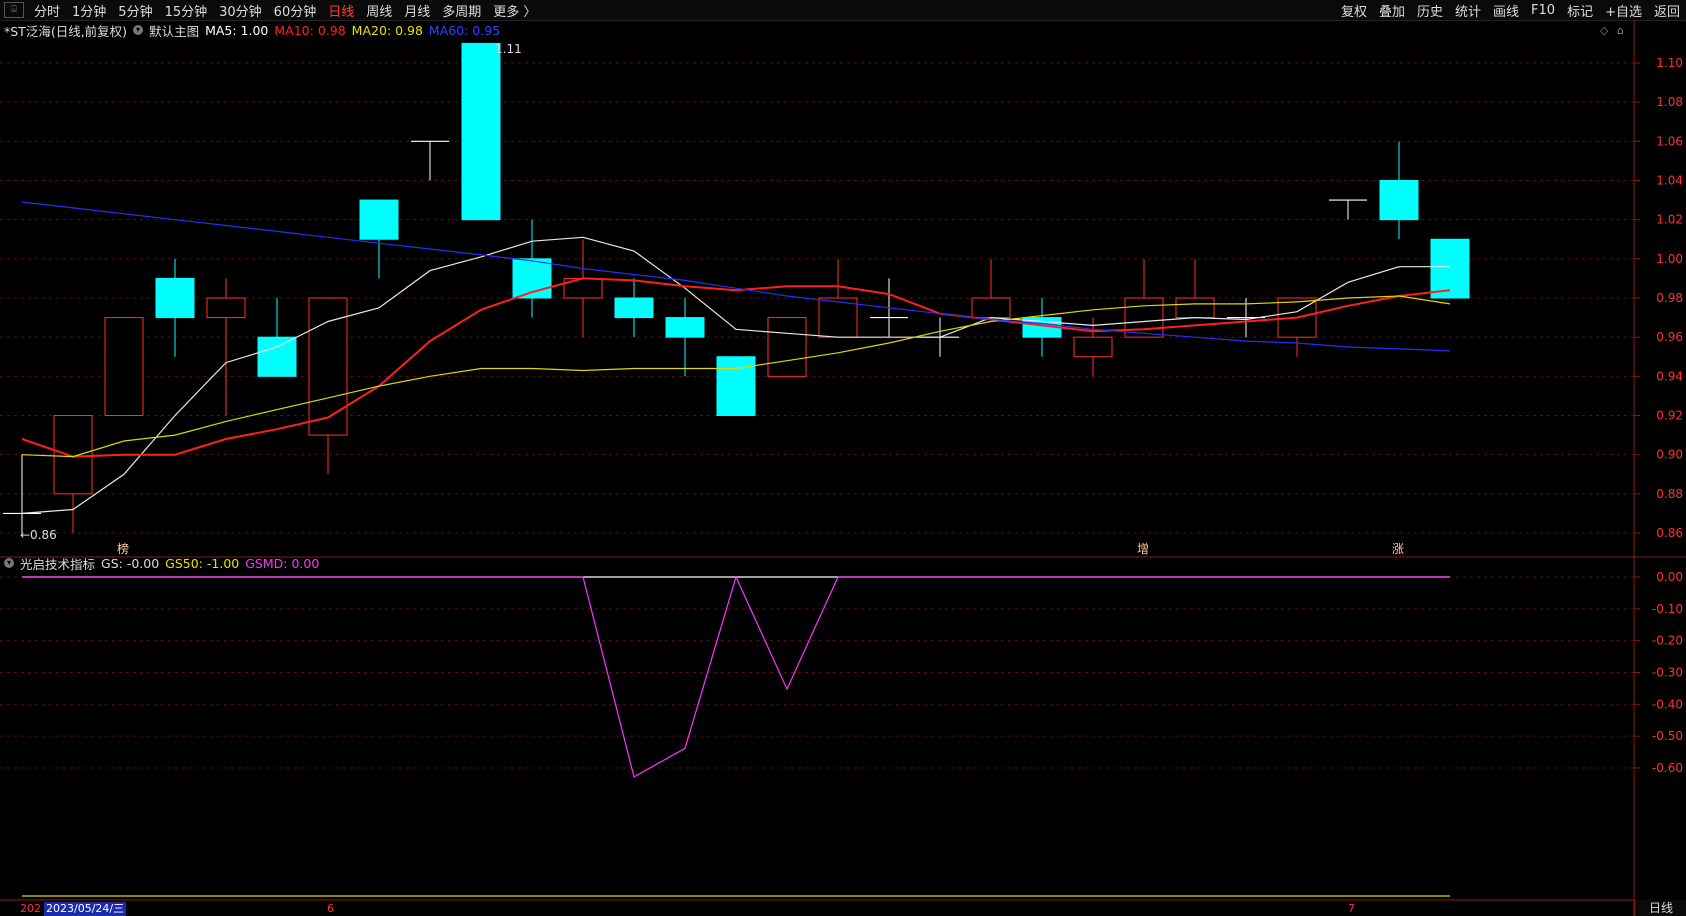  What do you see at coordinates (1669, 220) in the screenshot?
I see `price-axis-label: 1.02` at bounding box center [1669, 220].